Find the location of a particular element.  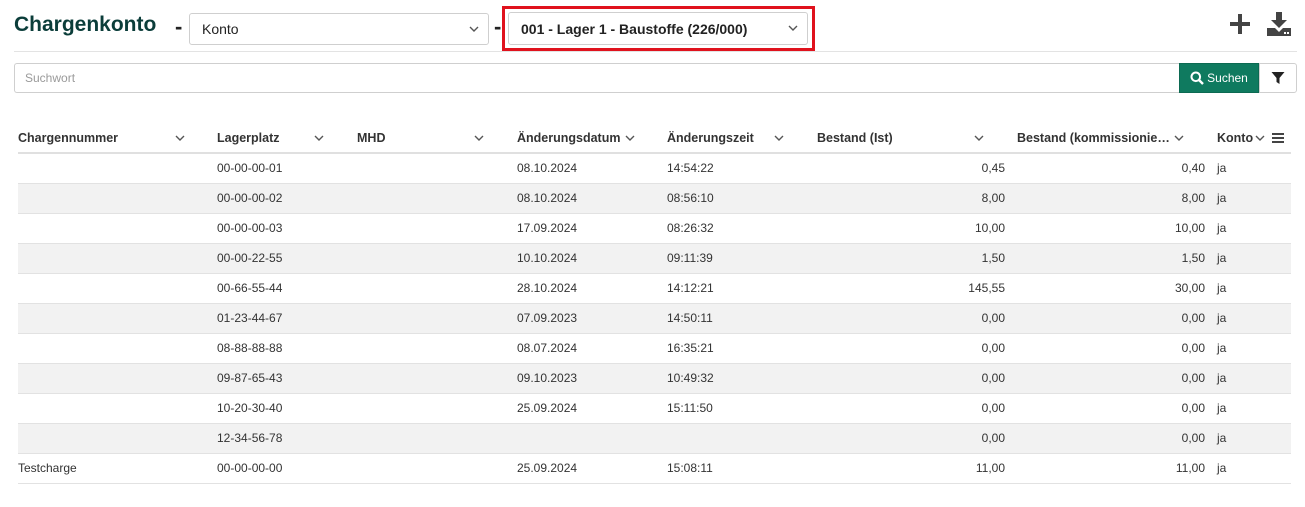

download-icon is located at coordinates (1279, 24).